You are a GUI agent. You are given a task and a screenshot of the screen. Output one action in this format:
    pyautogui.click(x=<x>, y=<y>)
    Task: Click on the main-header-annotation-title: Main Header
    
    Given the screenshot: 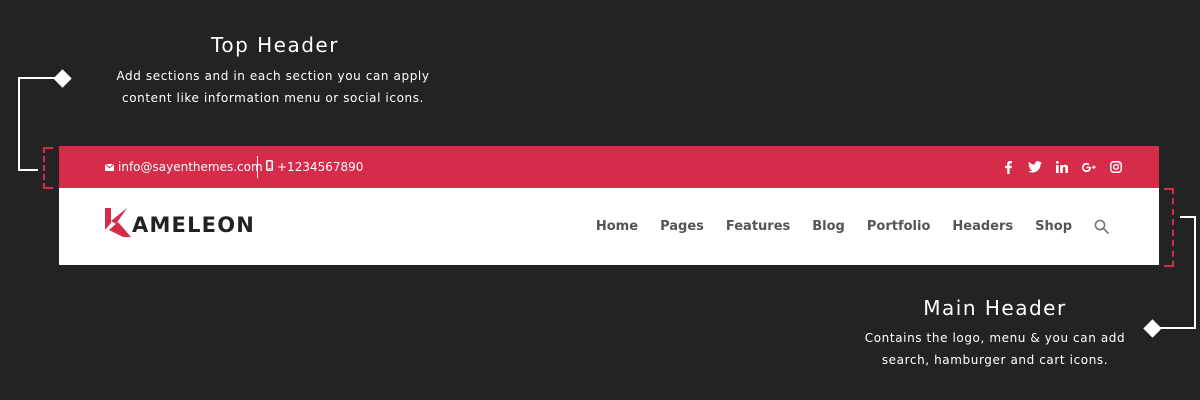 What is the action you would take?
    pyautogui.click(x=995, y=308)
    